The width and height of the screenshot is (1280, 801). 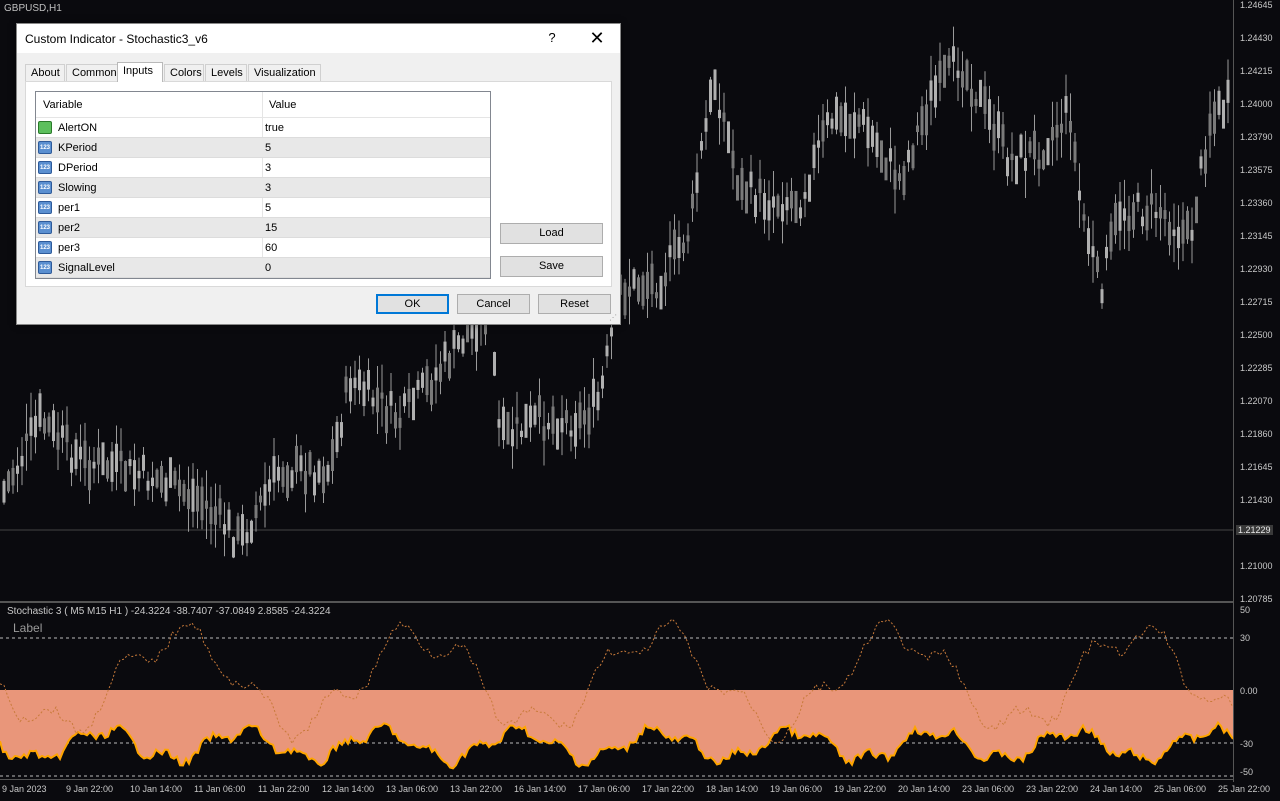 What do you see at coordinates (493, 304) in the screenshot?
I see `cancel-button: Cancel` at bounding box center [493, 304].